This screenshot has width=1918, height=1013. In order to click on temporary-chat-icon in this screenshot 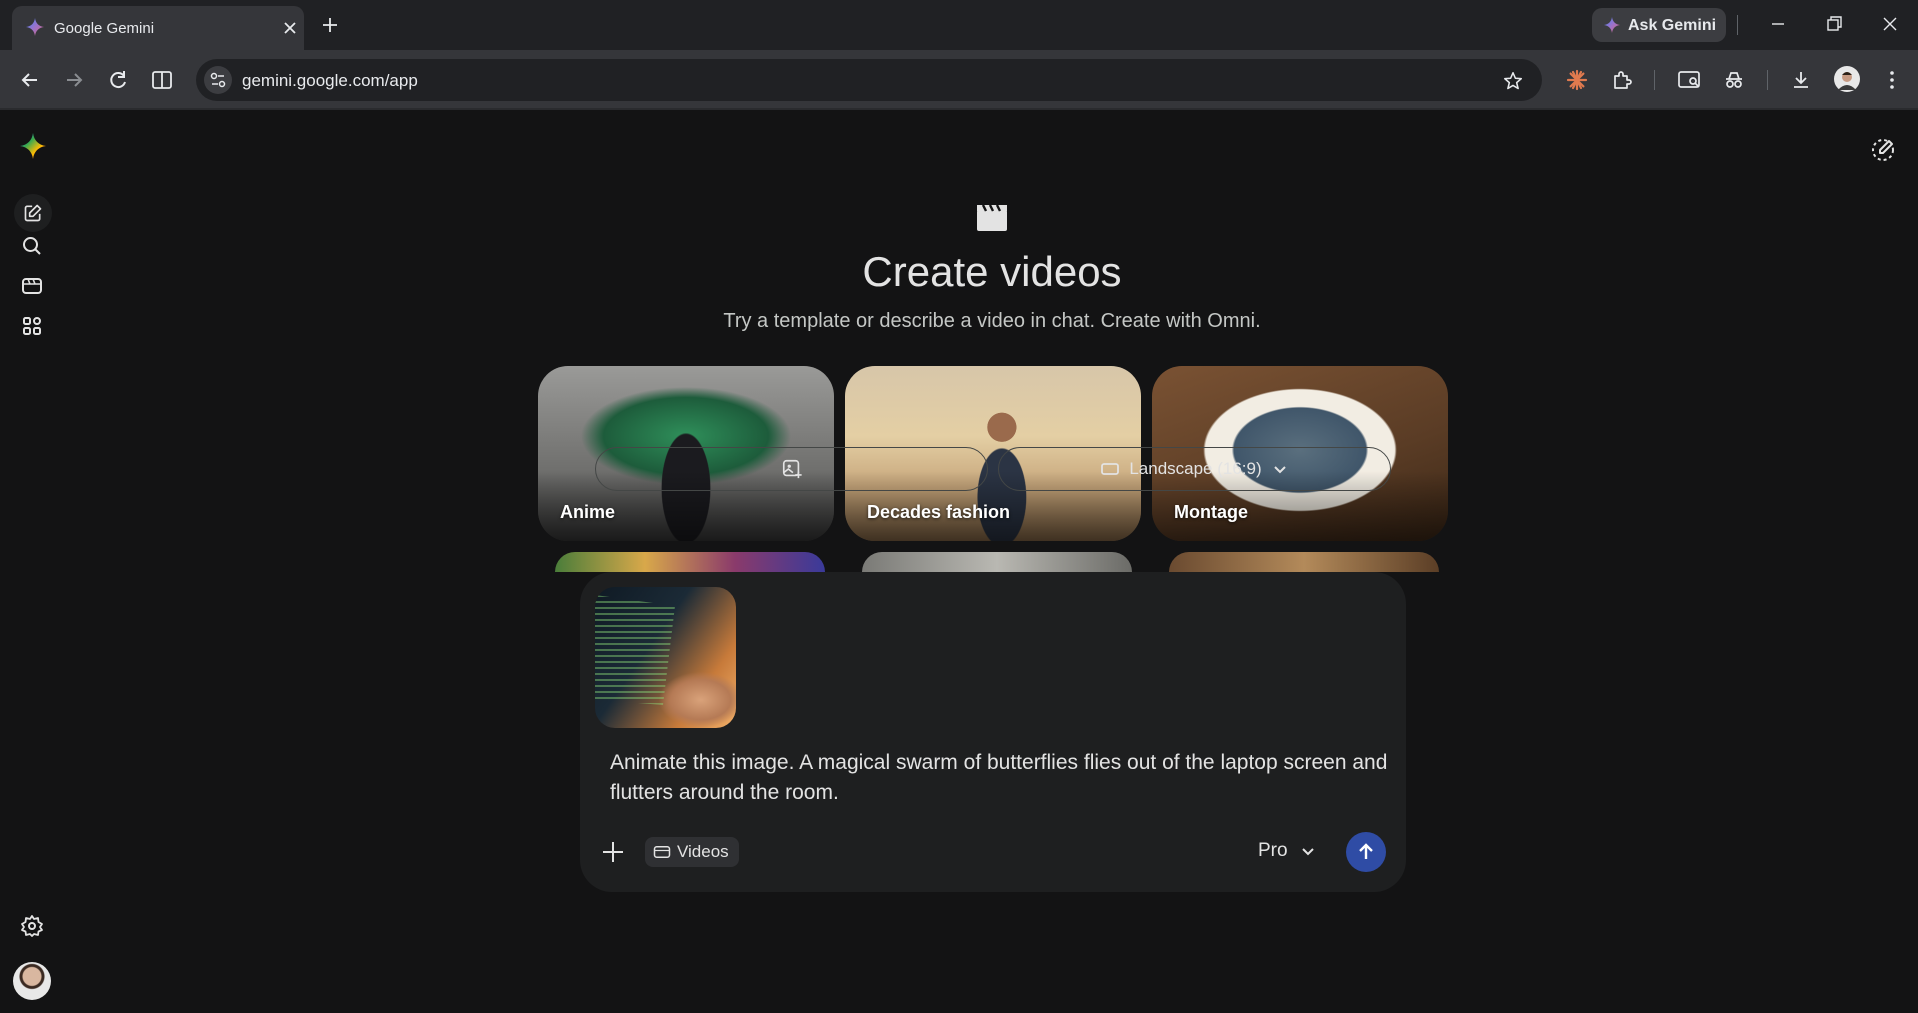, I will do `click(1883, 150)`.